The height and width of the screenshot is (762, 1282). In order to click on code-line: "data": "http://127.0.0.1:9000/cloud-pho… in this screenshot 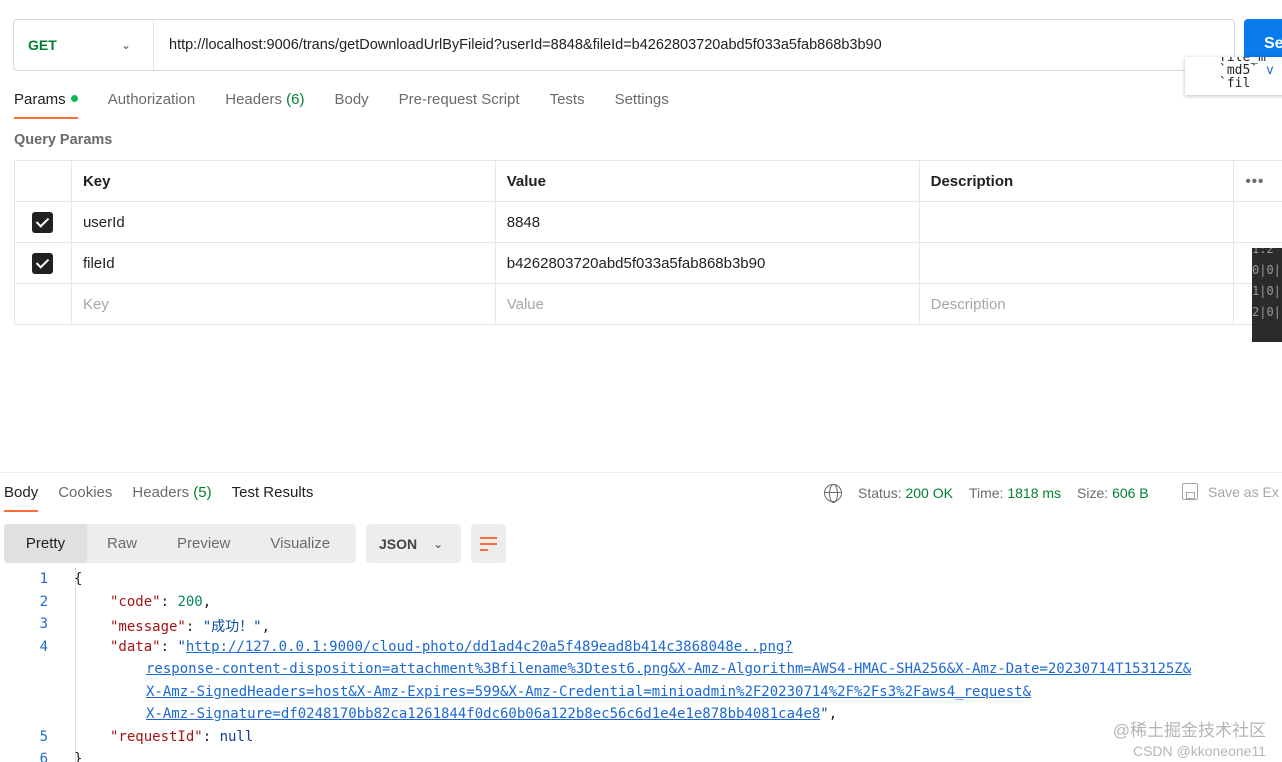, I will do `click(451, 647)`.